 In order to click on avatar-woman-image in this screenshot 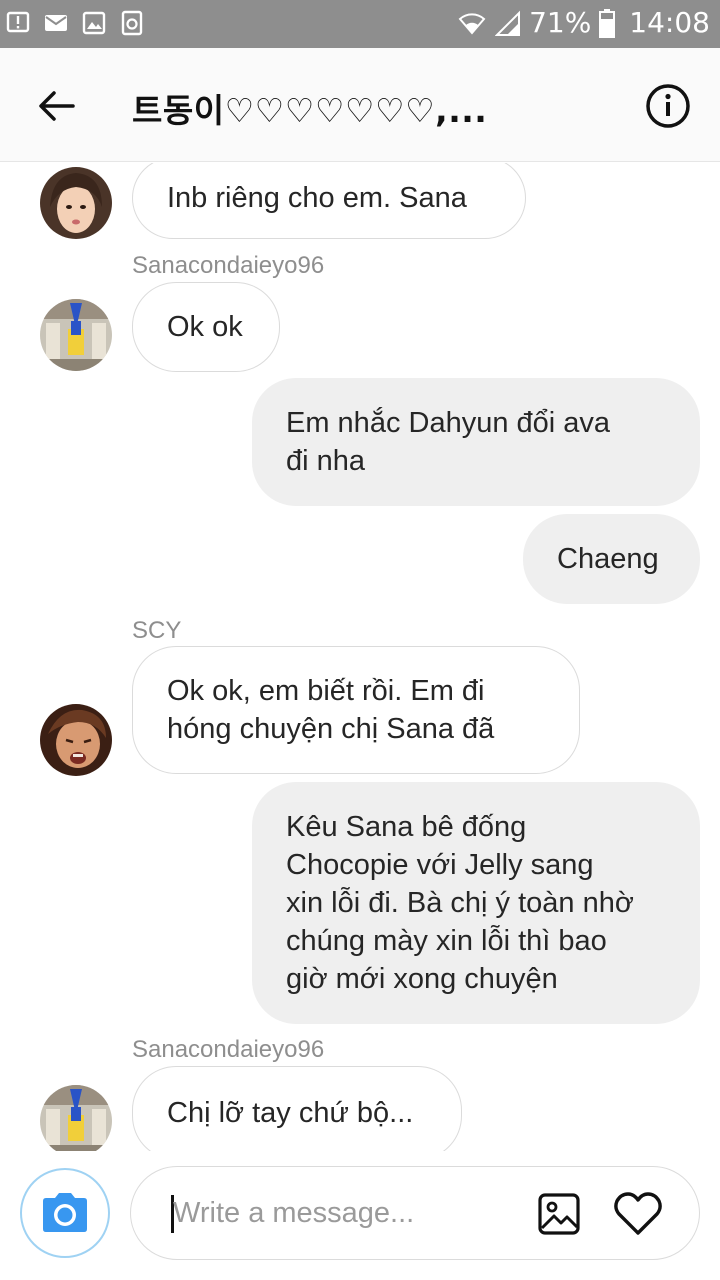, I will do `click(76, 203)`.